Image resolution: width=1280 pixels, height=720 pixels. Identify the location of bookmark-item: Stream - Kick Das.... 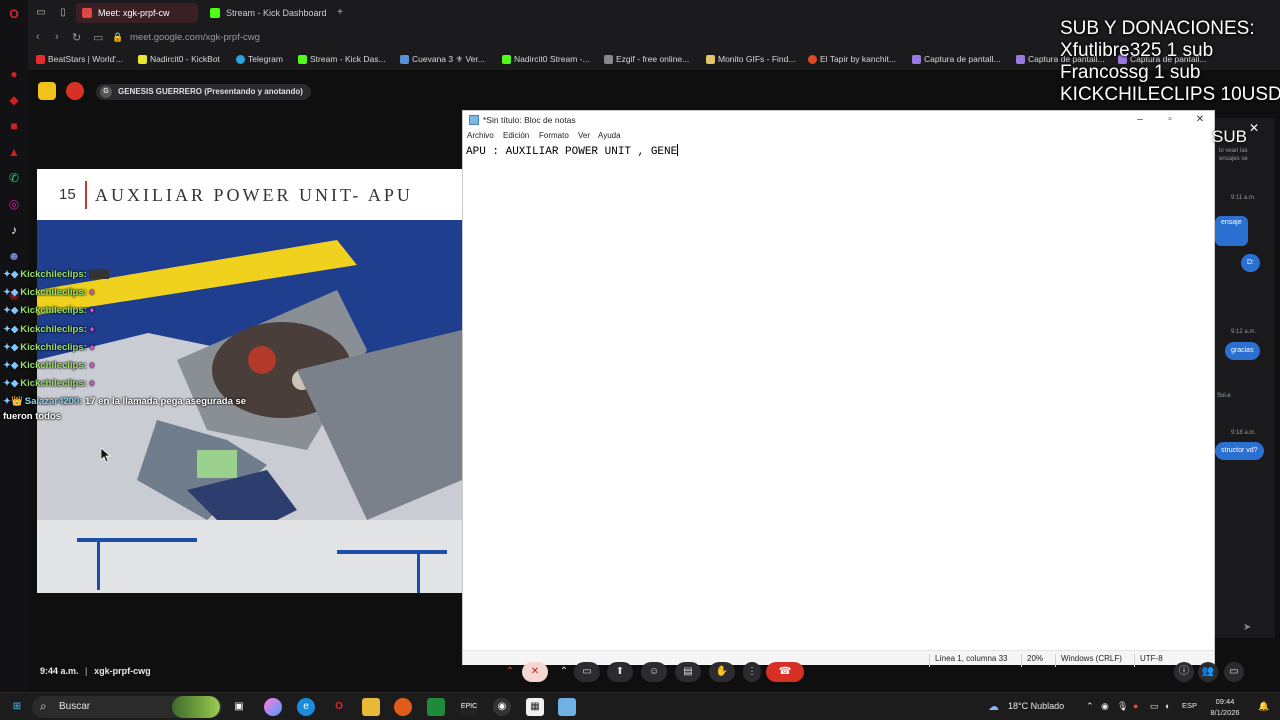
(342, 59).